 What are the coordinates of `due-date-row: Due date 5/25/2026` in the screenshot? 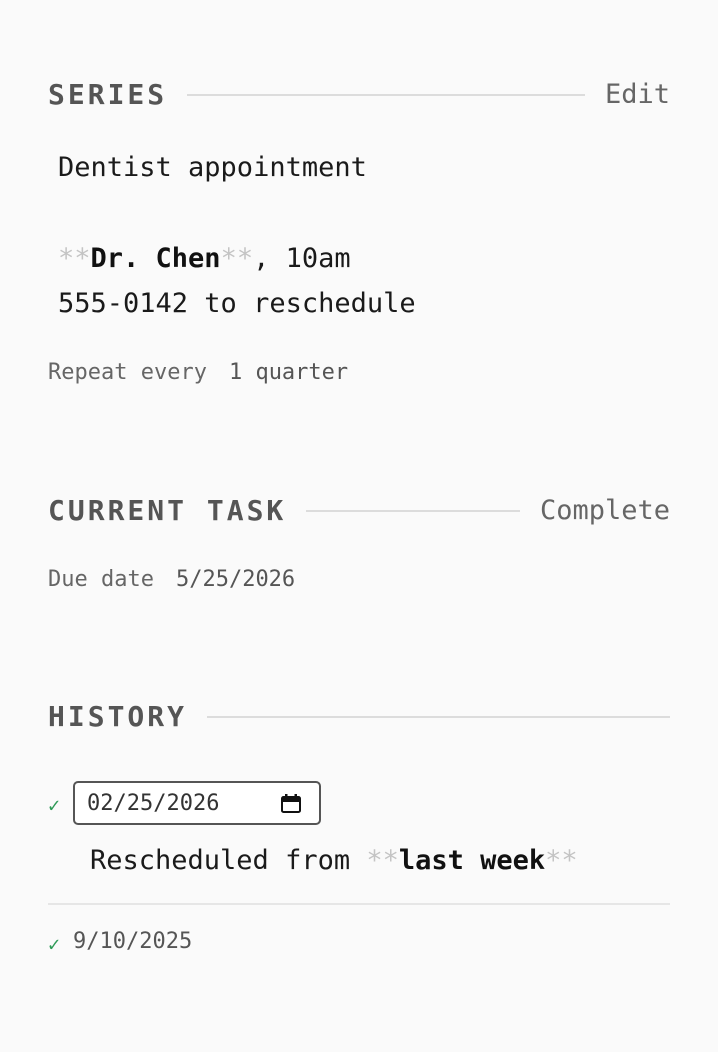 It's located at (171, 579).